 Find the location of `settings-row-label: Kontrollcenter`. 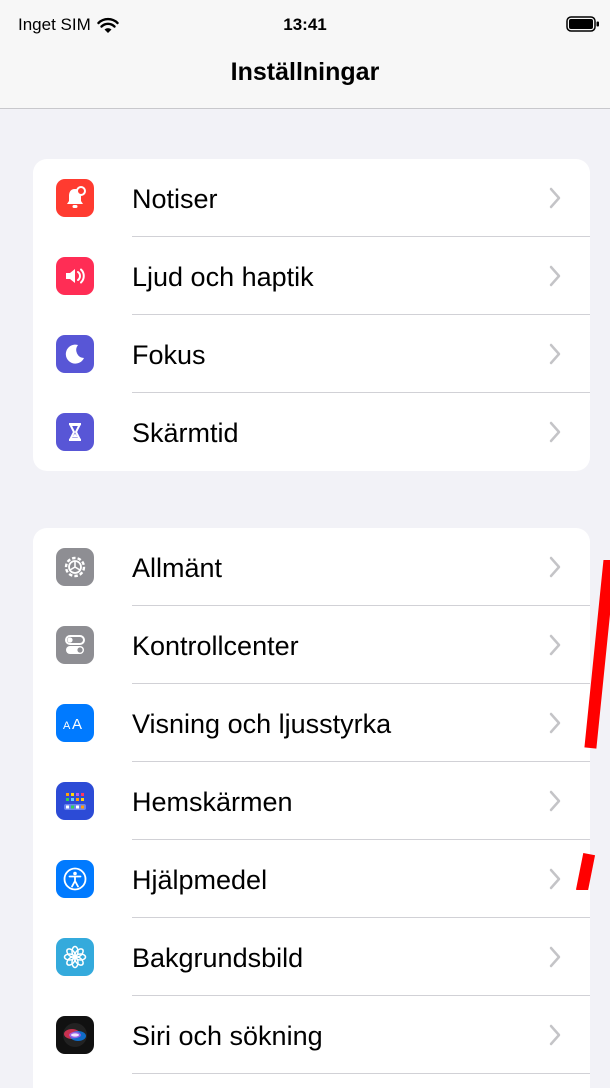

settings-row-label: Kontrollcenter is located at coordinates (215, 646).